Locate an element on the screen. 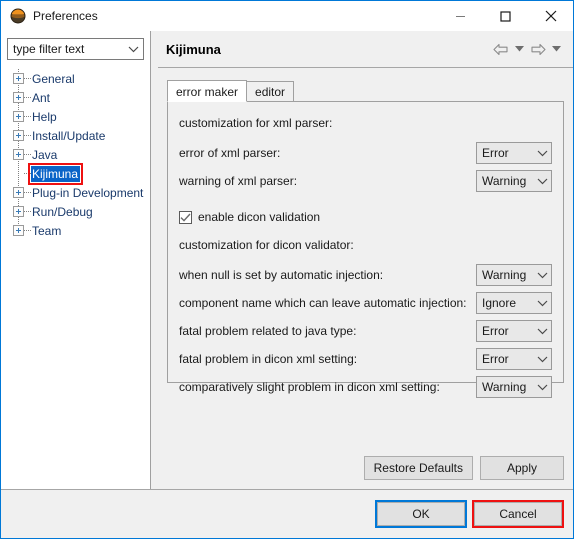 This screenshot has width=574, height=539. tab-list: error maker editor is located at coordinates (365, 91).